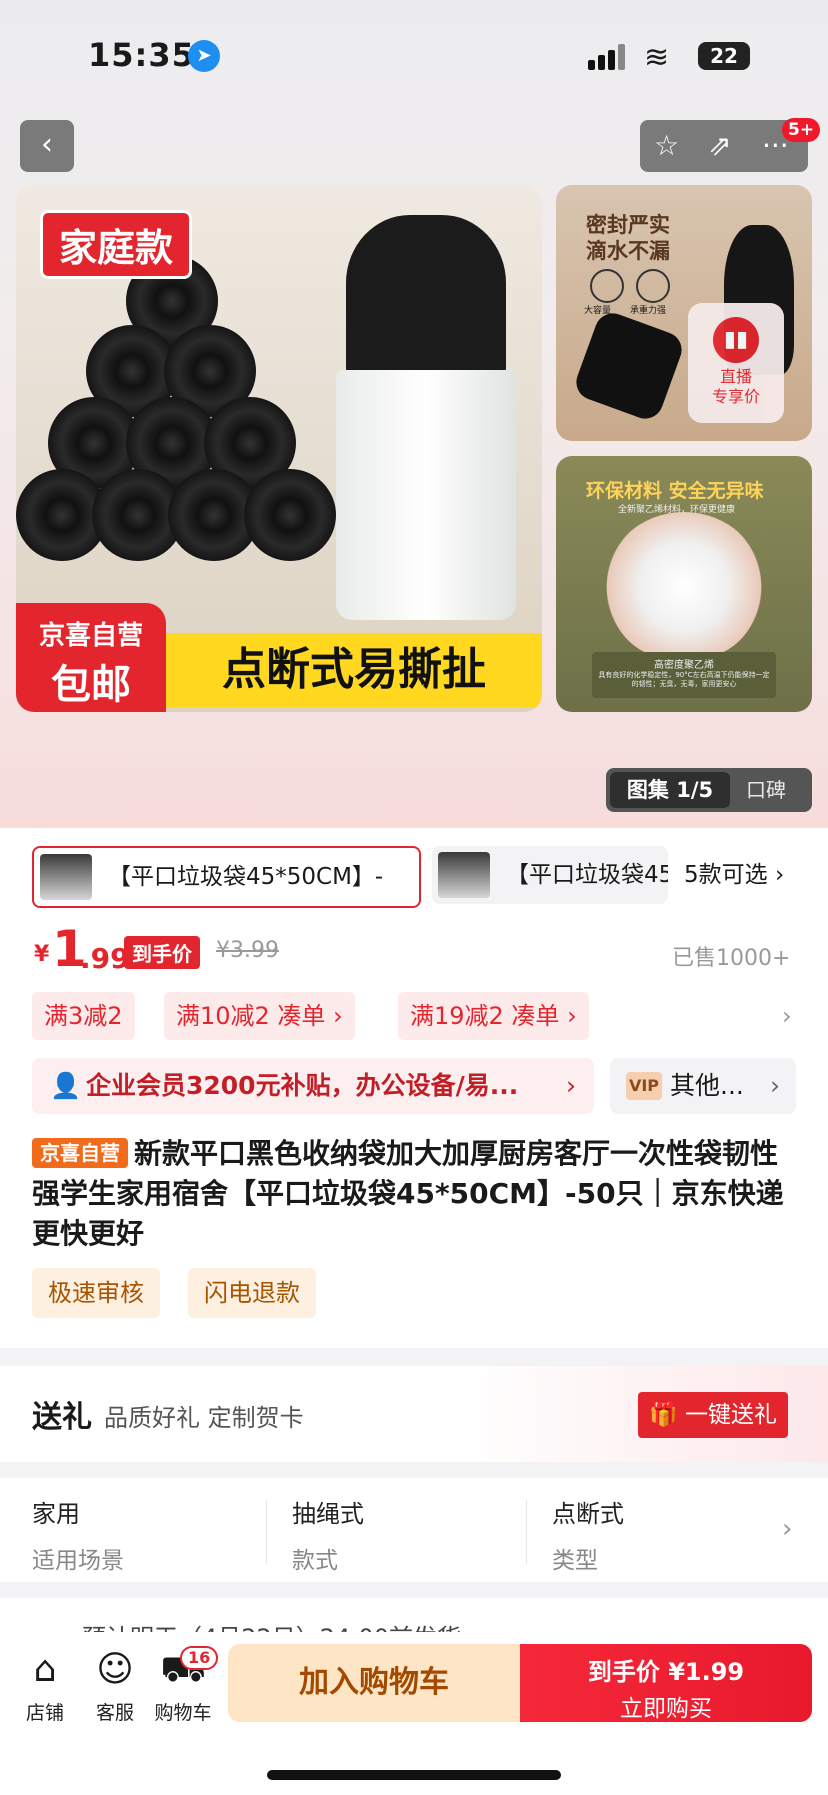 Image resolution: width=828 pixels, height=1795 pixels. Describe the element at coordinates (588, 1537) in the screenshot. I see `attribute-item: 点断式 类型` at that location.